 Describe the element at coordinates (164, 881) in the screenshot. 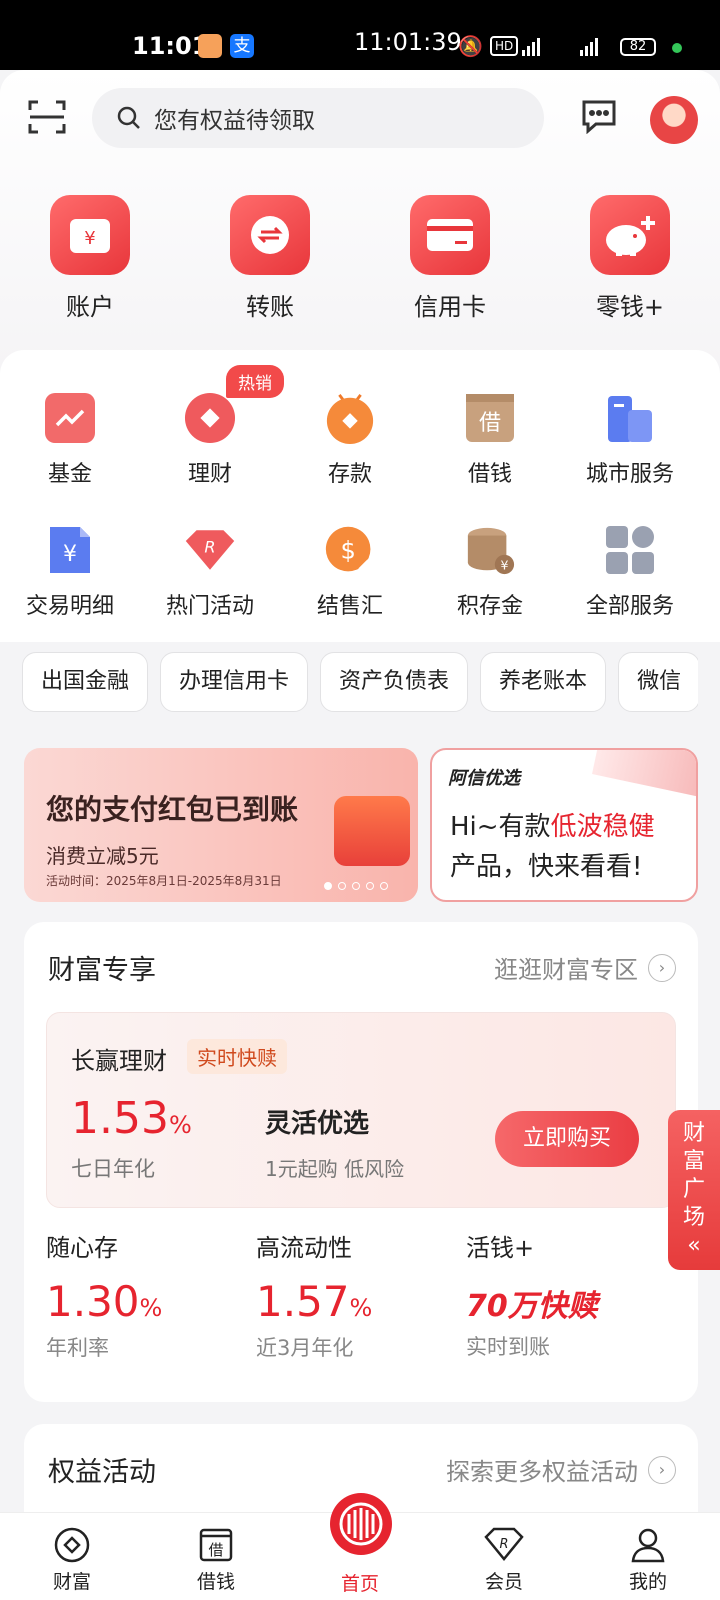

I see `banner-period: 活动时间：2025年8月1日-2025年8月31日` at that location.